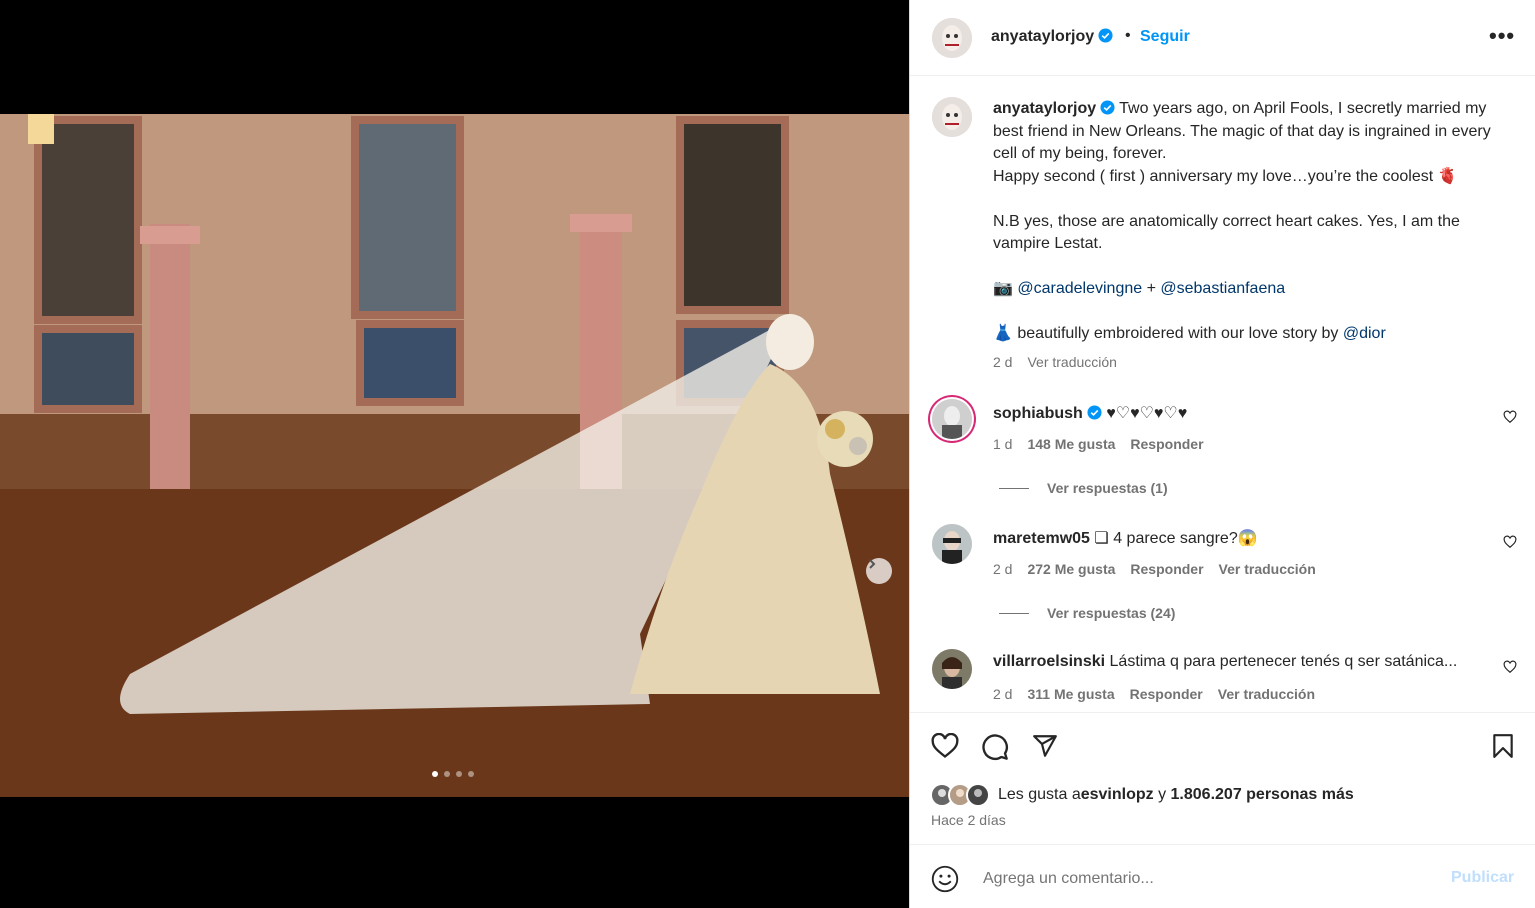  I want to click on chevron-right-icon, so click(872, 564).